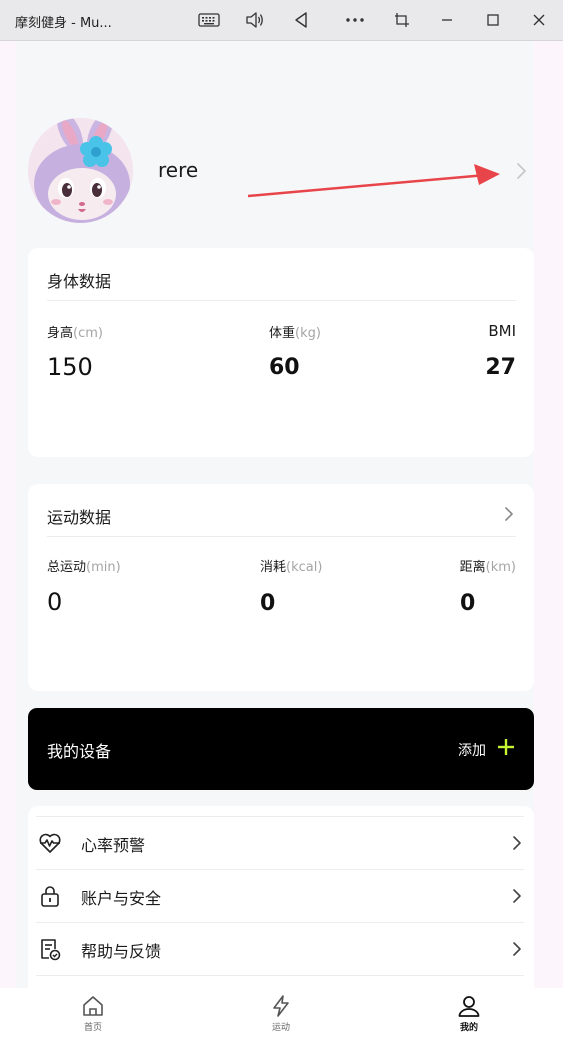  I want to click on back-icon, so click(301, 20).